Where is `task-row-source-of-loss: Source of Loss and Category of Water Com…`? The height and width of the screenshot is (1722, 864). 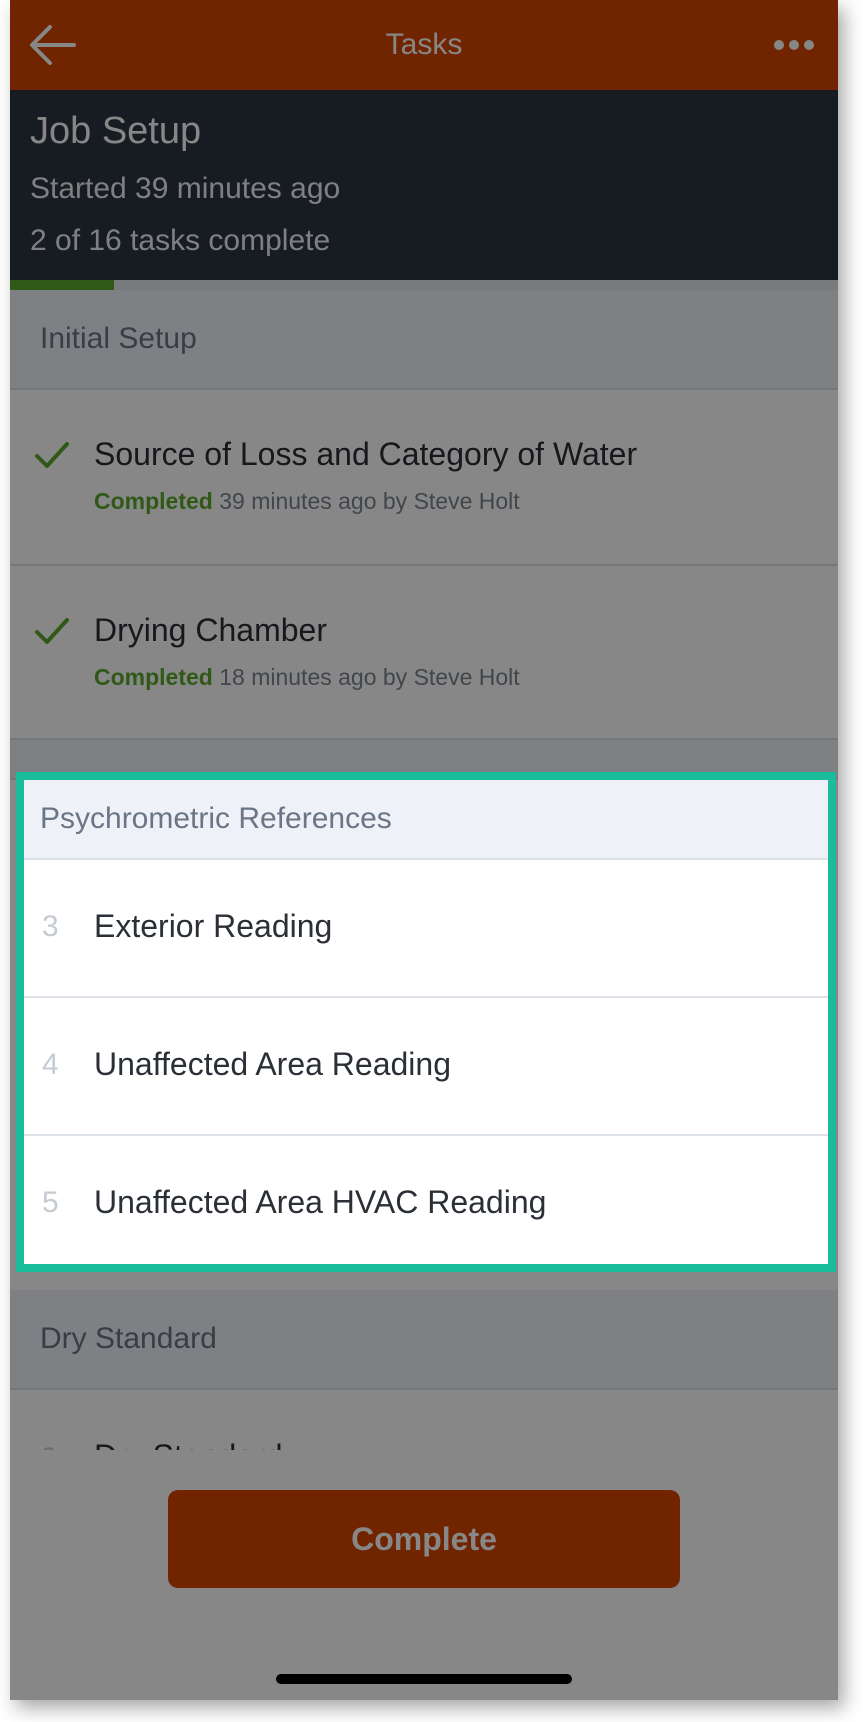
task-row-source-of-loss: Source of Loss and Category of Water Com… is located at coordinates (424, 478).